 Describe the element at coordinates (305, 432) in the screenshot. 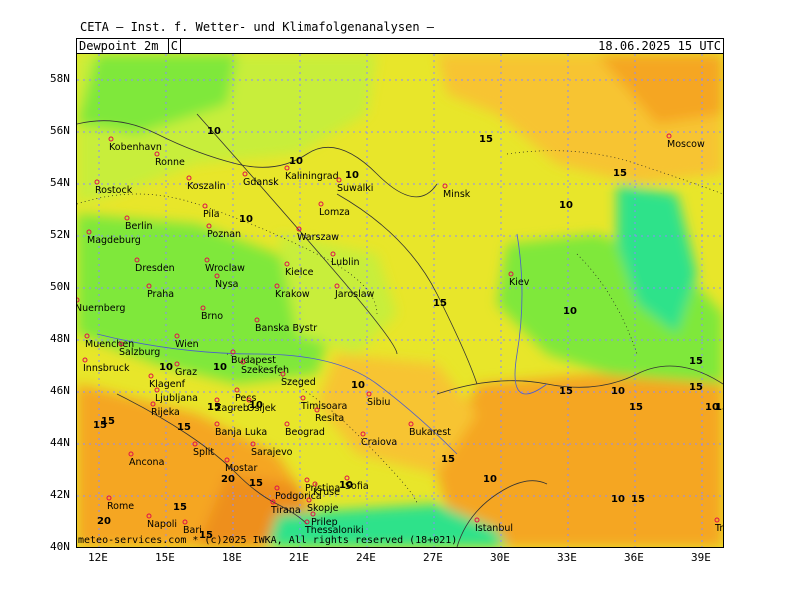

I see `city-label: Beograd` at that location.